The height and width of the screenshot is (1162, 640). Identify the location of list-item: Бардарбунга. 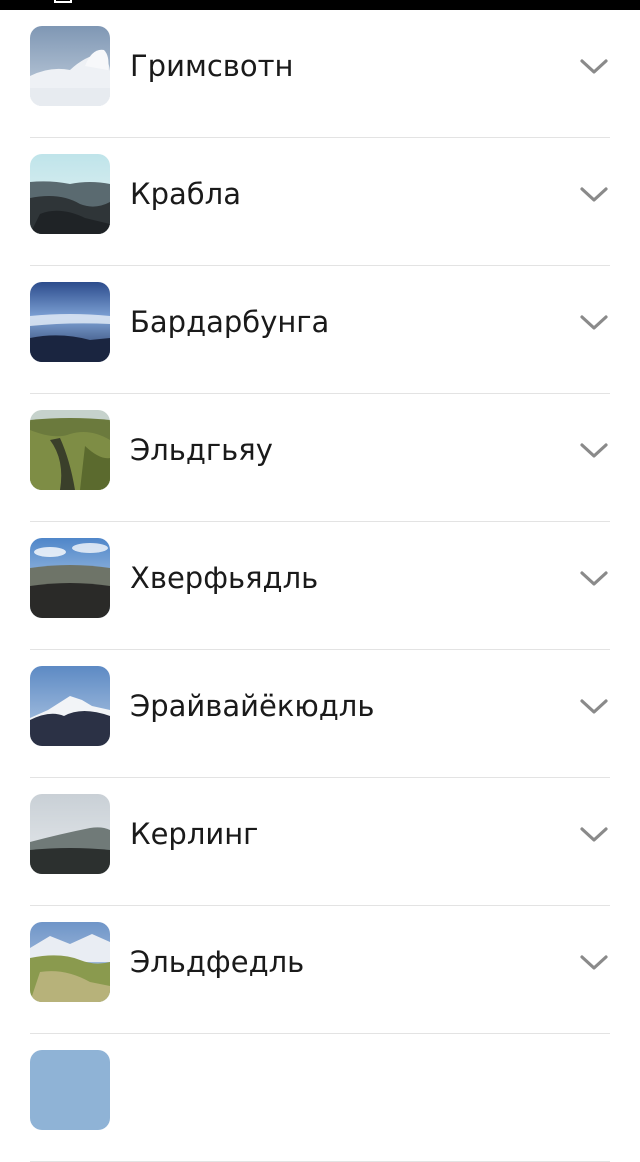
(320, 330).